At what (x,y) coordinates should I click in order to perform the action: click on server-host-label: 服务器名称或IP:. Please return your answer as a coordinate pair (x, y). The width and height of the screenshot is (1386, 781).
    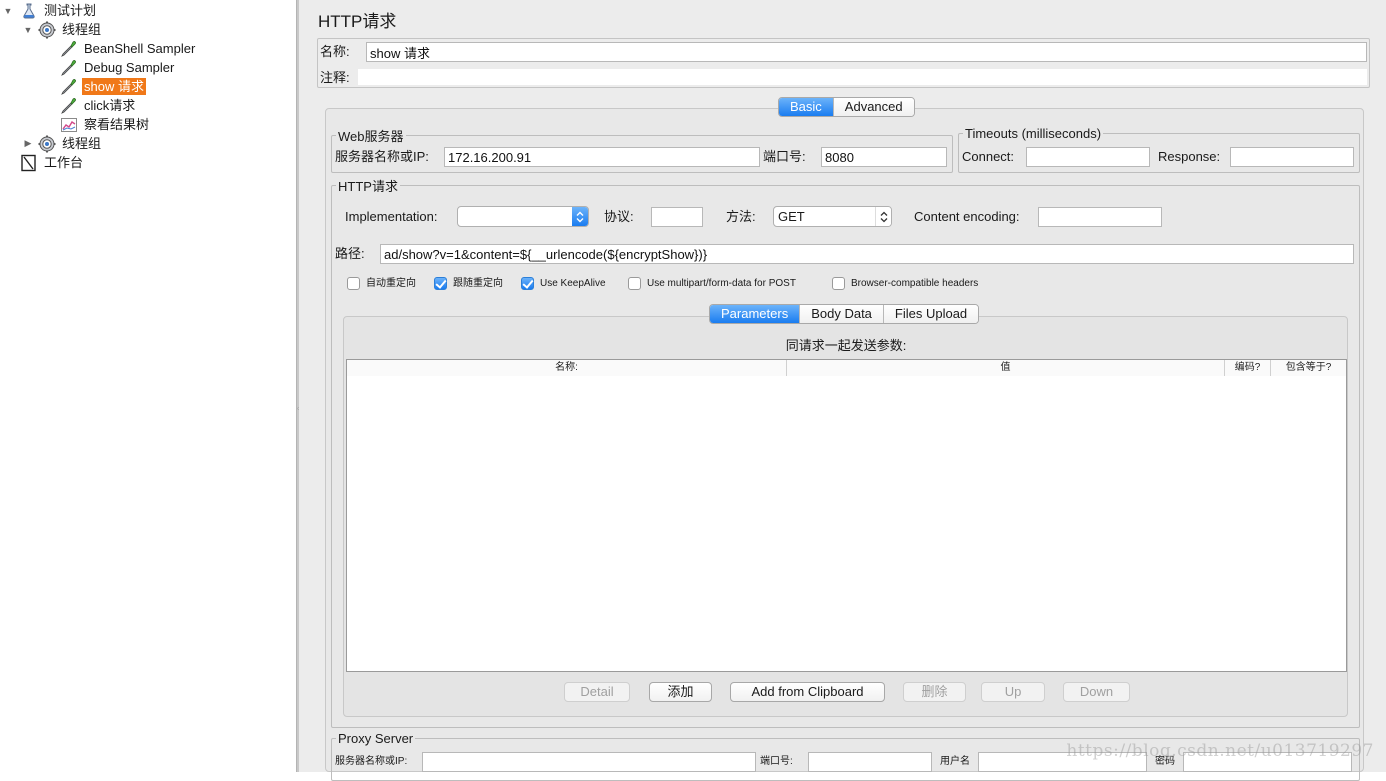
    Looking at the image, I should click on (382, 156).